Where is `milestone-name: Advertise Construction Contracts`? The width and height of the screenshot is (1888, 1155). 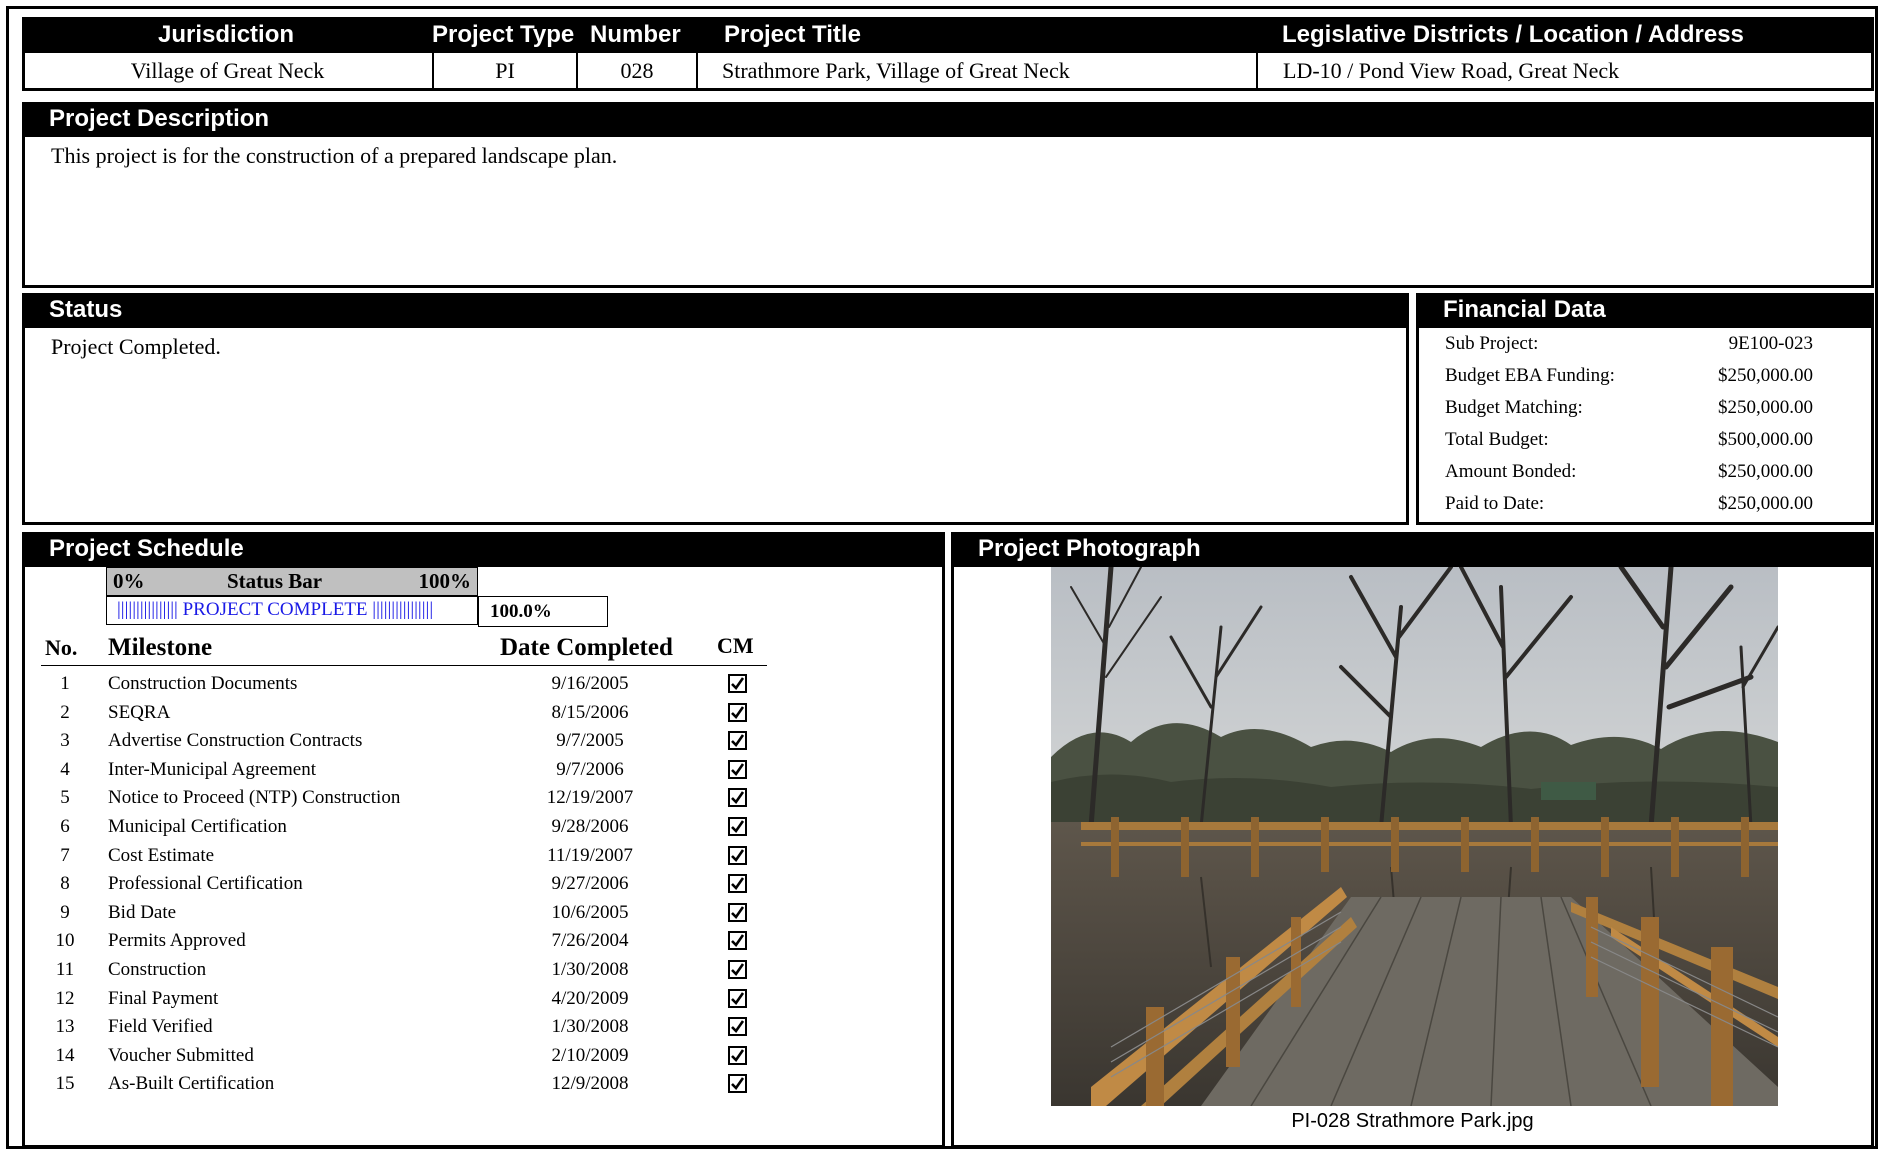 milestone-name: Advertise Construction Contracts is located at coordinates (235, 741).